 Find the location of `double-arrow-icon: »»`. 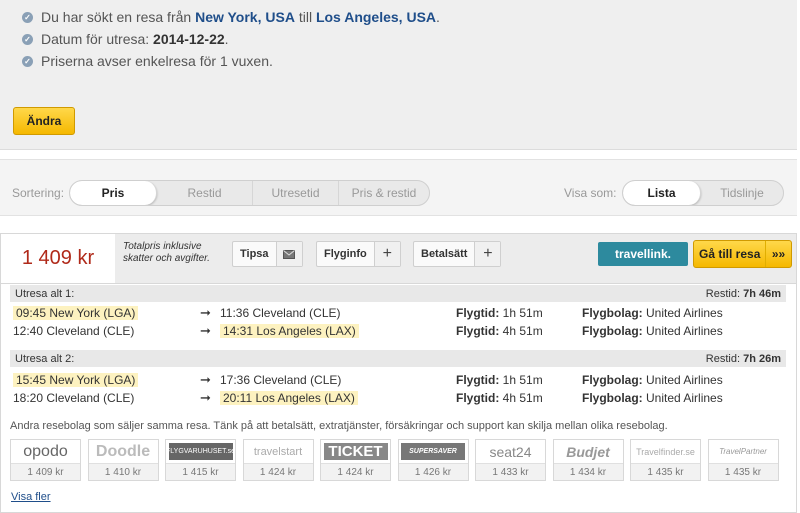

double-arrow-icon: »» is located at coordinates (778, 254).